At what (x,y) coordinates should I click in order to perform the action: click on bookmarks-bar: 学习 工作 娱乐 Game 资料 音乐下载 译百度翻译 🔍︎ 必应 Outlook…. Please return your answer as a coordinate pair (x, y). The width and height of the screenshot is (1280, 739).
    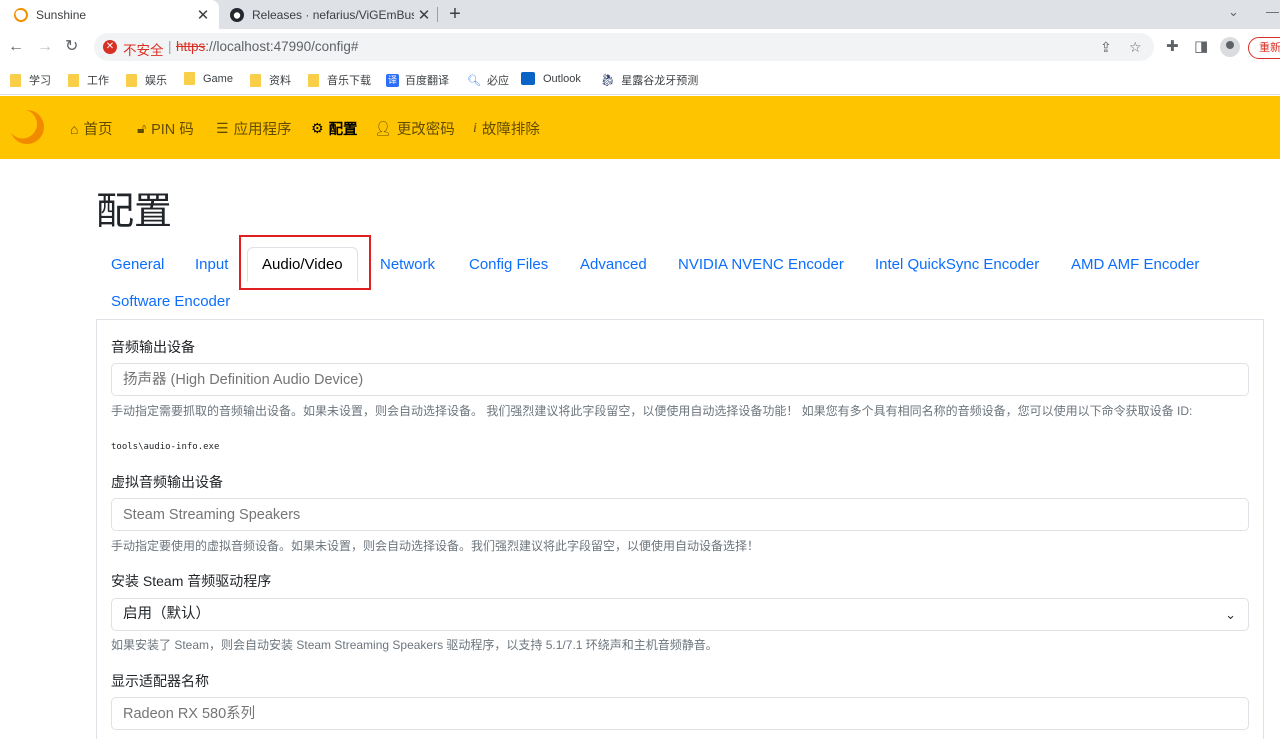
    Looking at the image, I should click on (640, 80).